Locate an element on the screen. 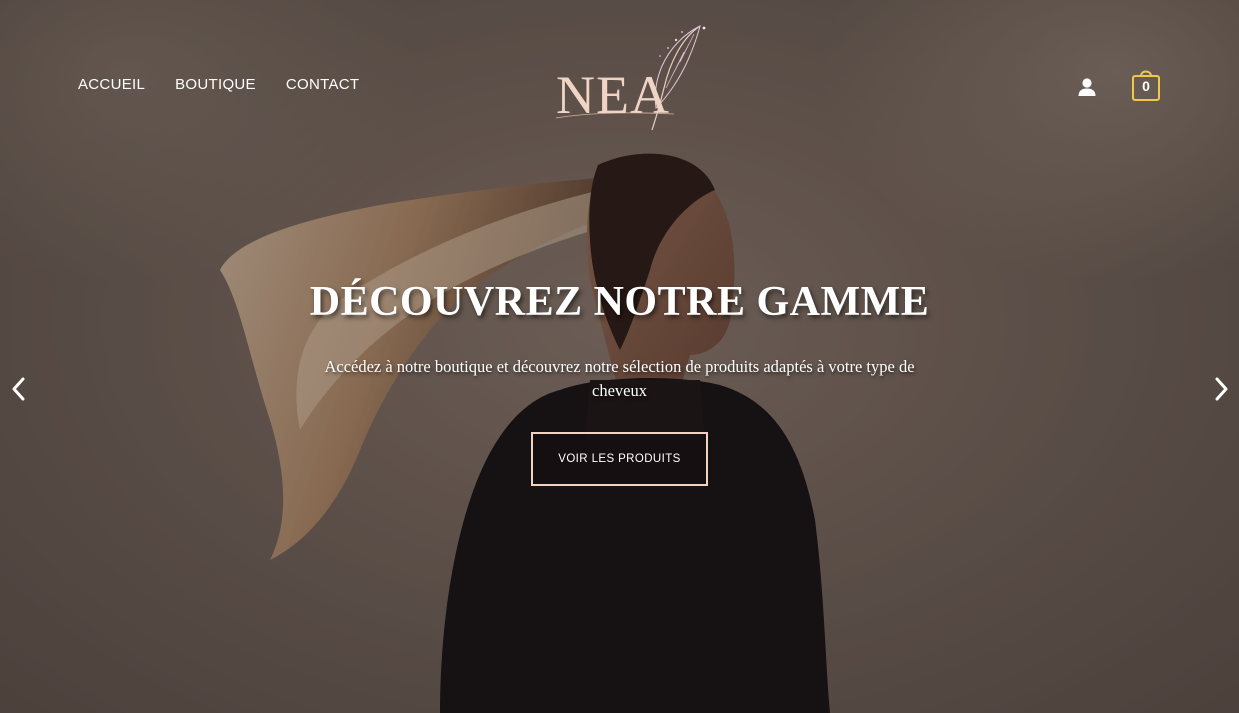 This screenshot has height=713, width=1239. cart-count: 0 is located at coordinates (1146, 86).